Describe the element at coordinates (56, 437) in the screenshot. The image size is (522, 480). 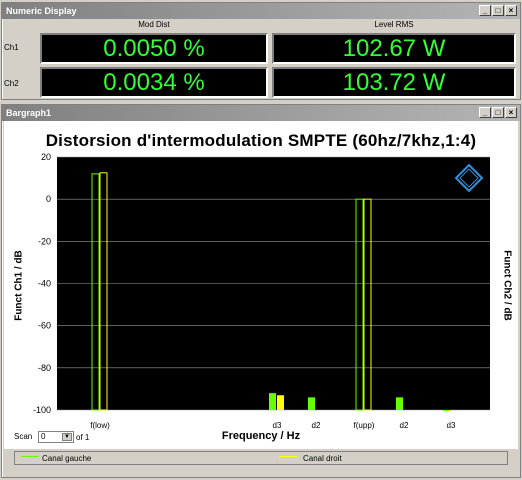
I see `scan-select: 0 ▼` at that location.